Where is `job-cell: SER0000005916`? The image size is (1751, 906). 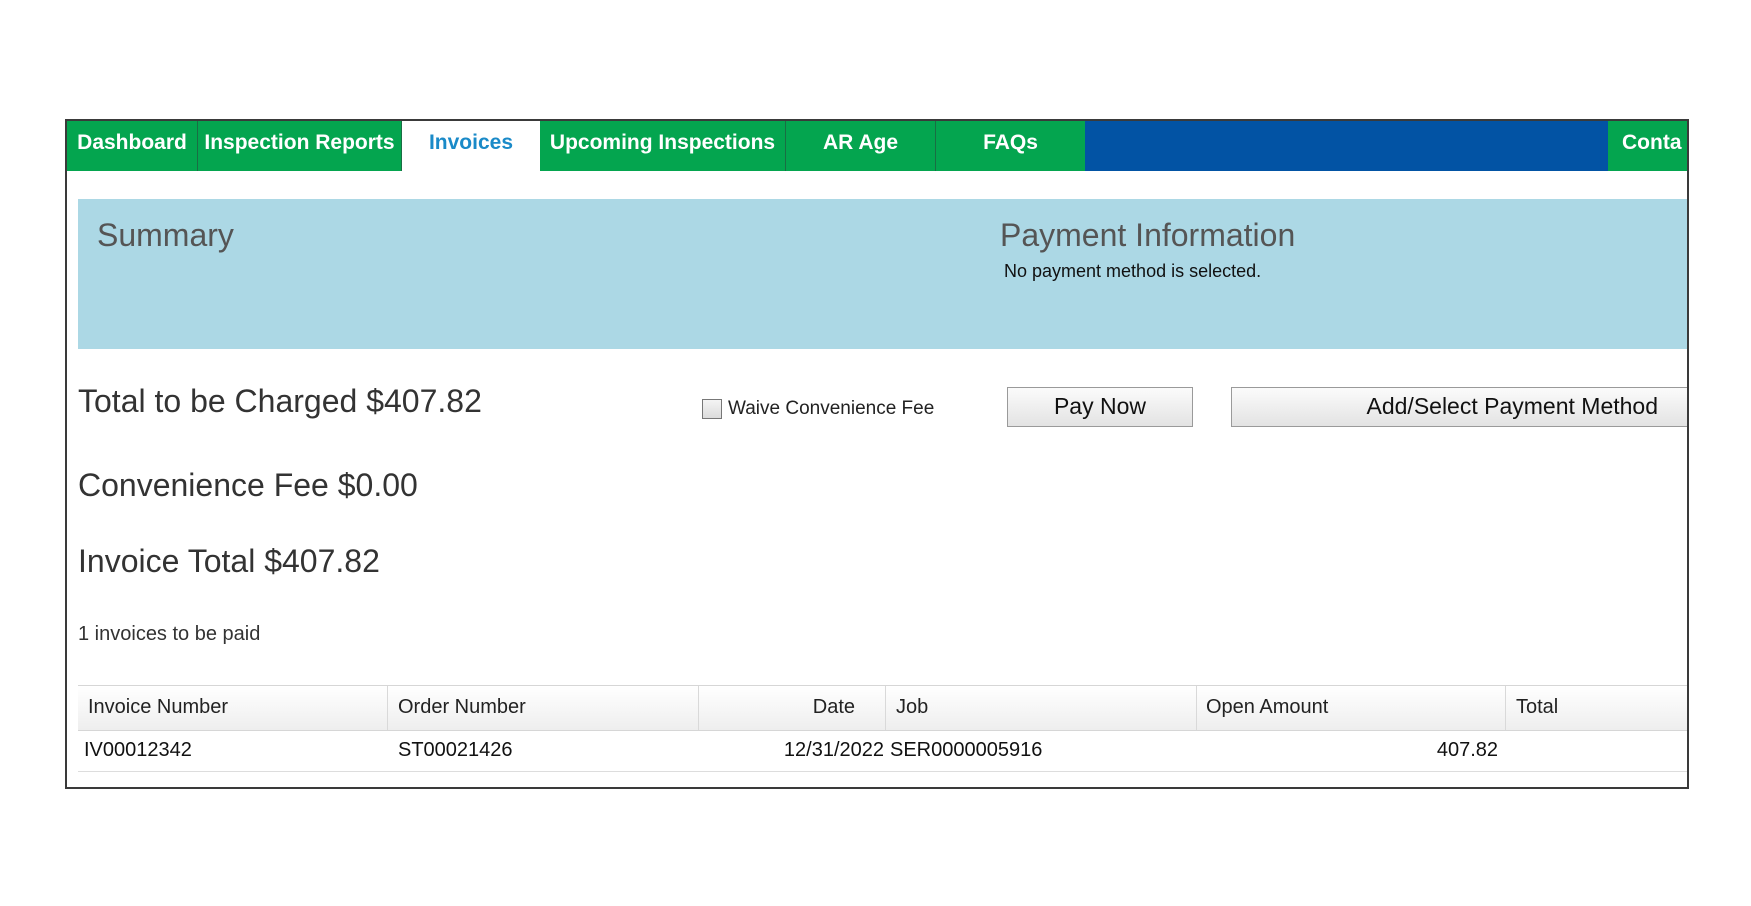
job-cell: SER0000005916 is located at coordinates (966, 750).